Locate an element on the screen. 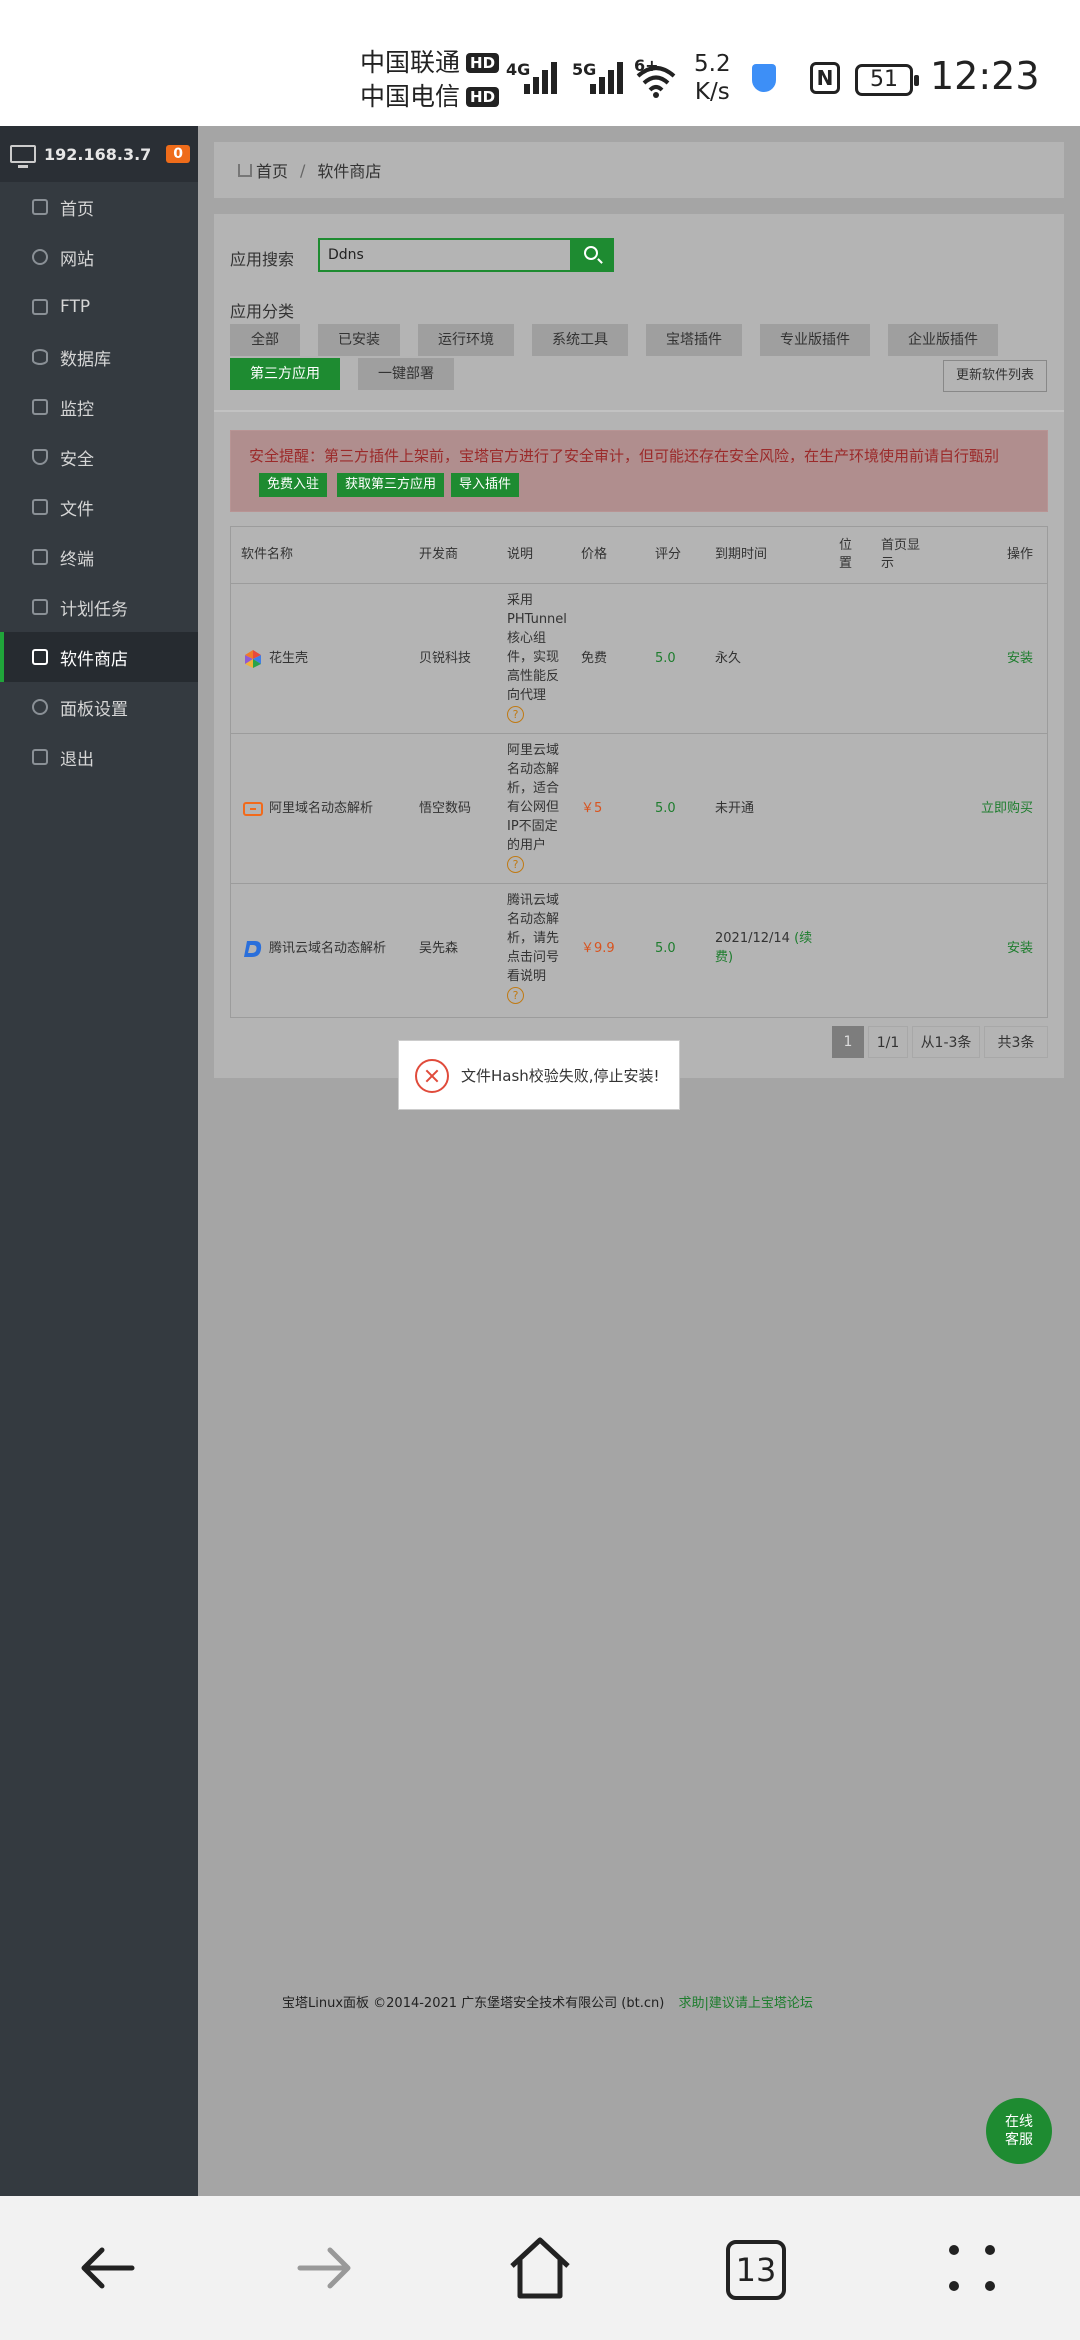 This screenshot has height=2340, width=1080. category-all: 全部 is located at coordinates (265, 340).